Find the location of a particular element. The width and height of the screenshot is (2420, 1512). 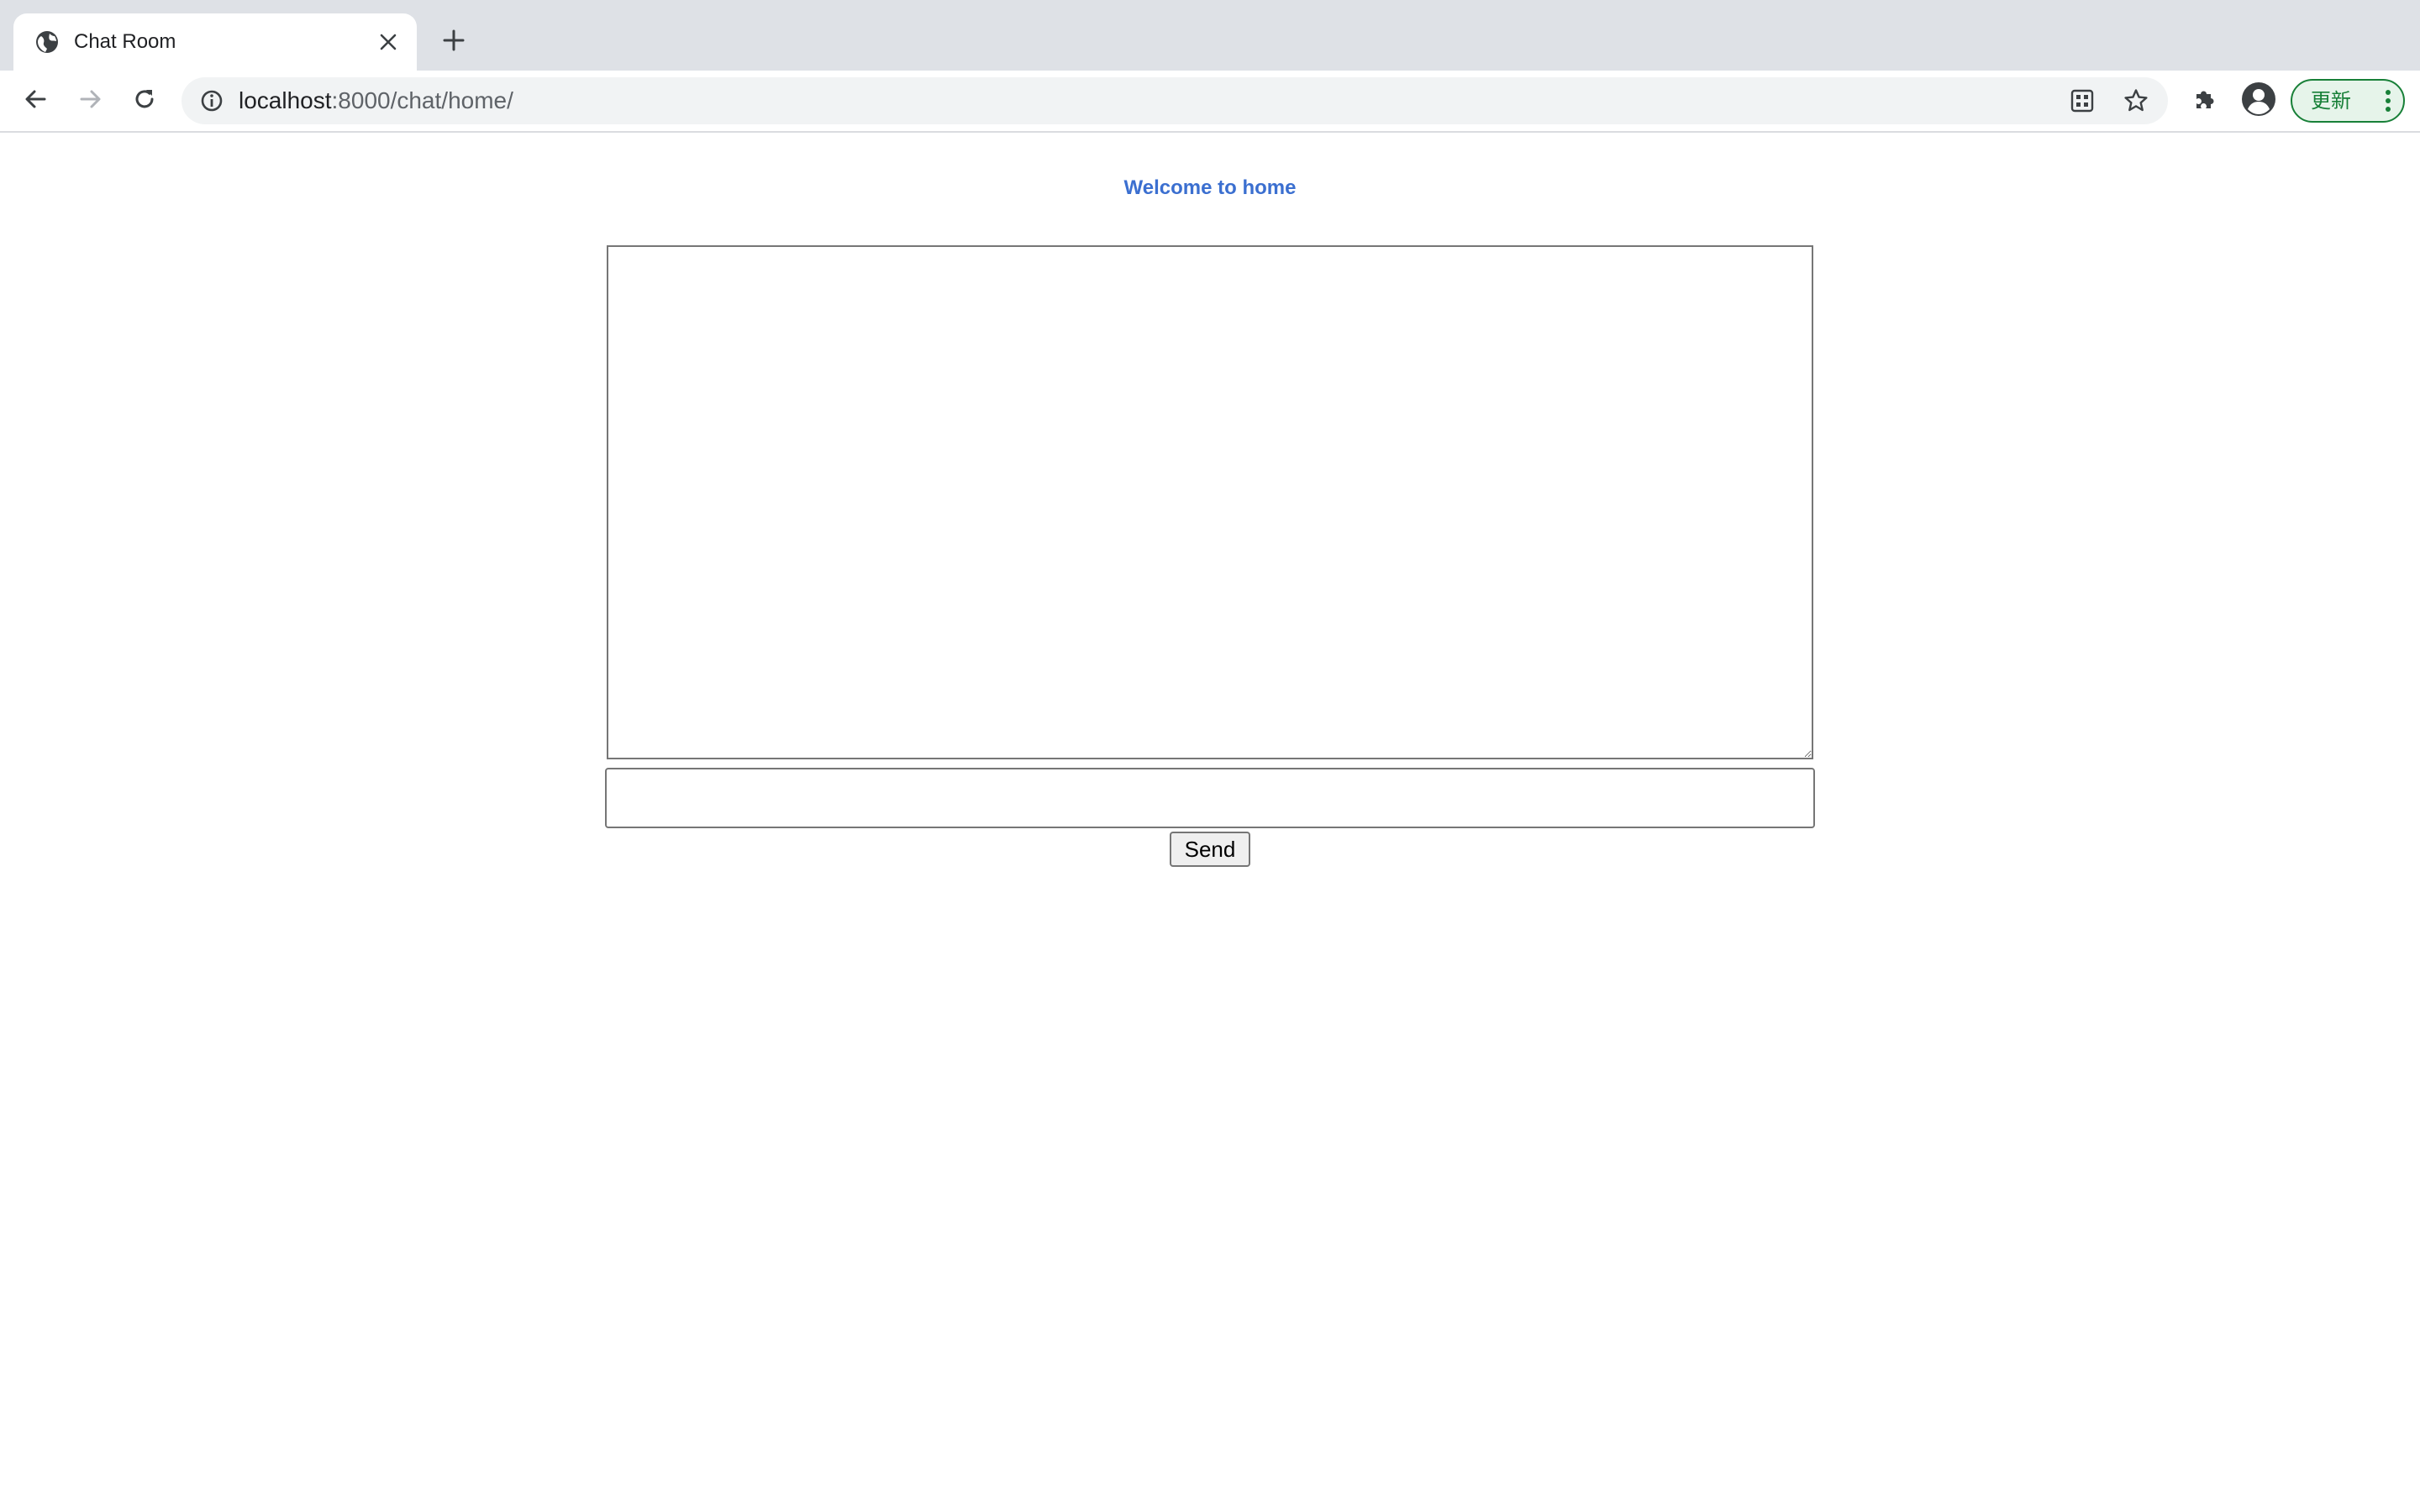

browser-toolbar: localhost:8000/chat/home/ 更新 is located at coordinates (1210, 102).